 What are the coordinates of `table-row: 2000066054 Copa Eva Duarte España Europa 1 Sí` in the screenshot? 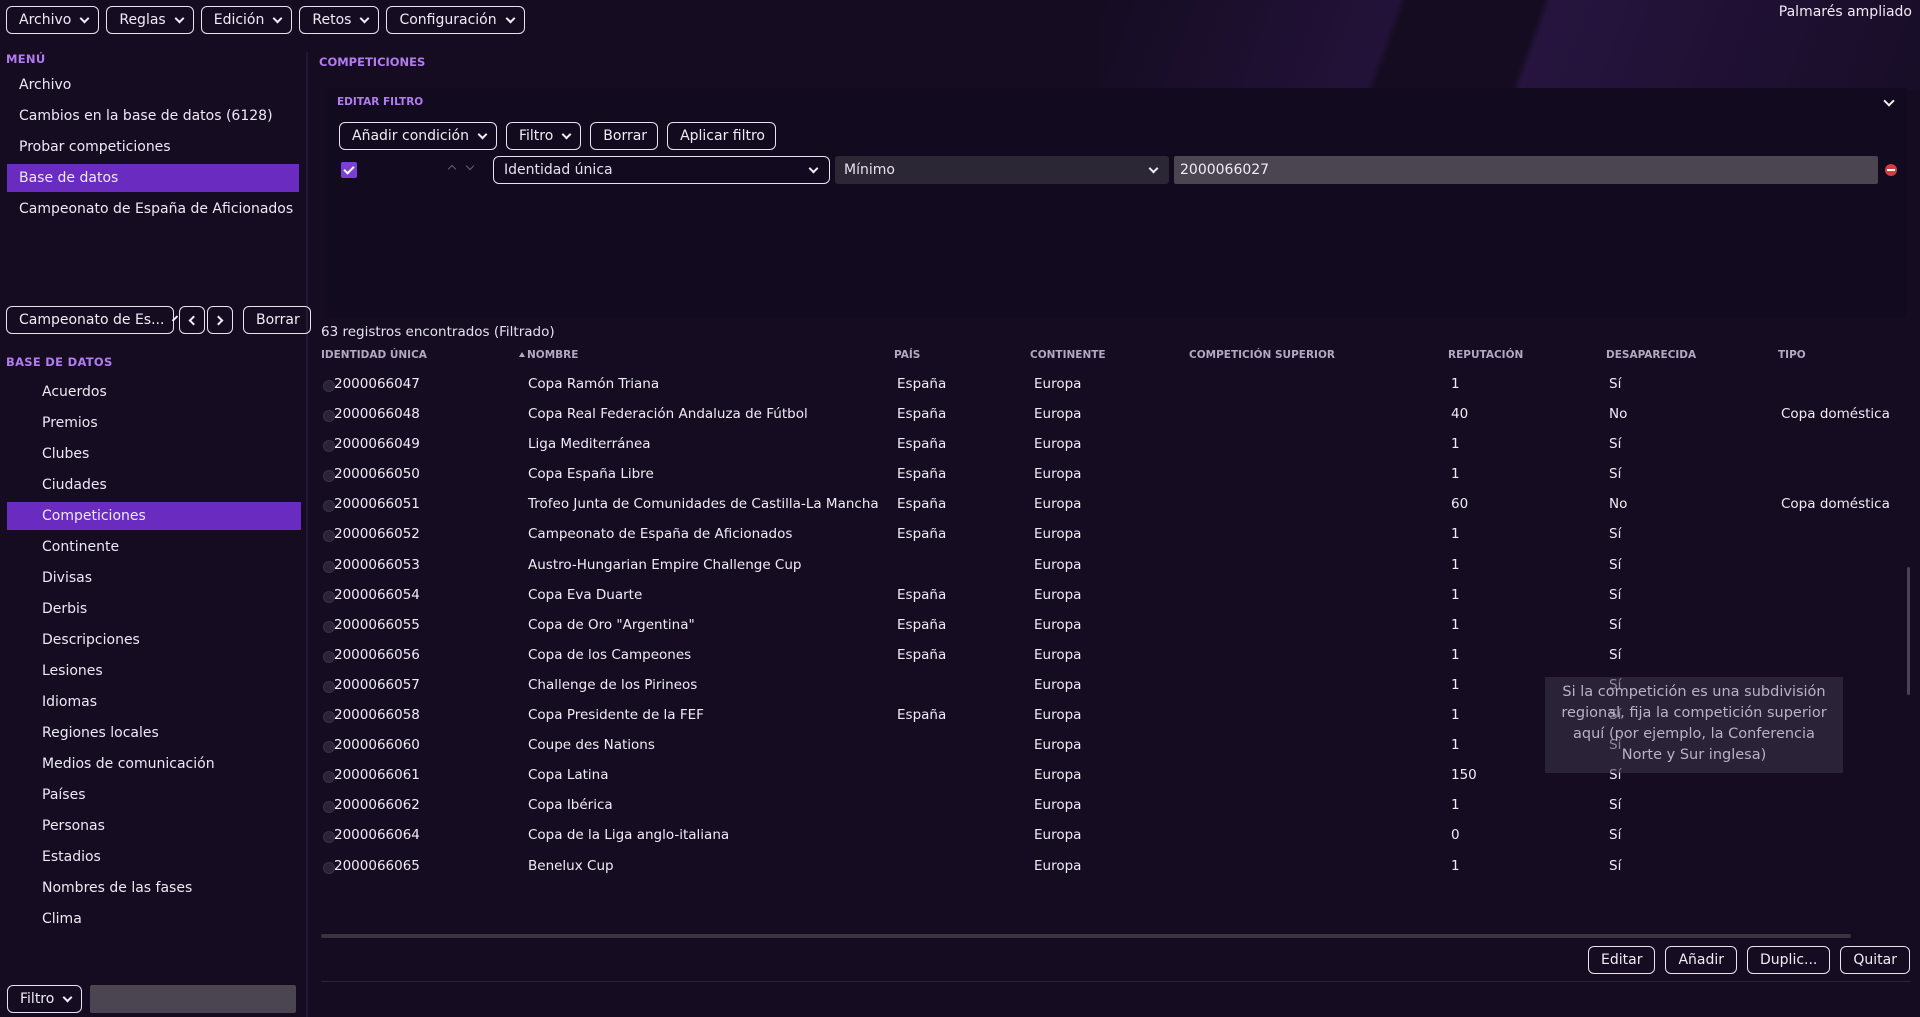 It's located at (1116, 597).